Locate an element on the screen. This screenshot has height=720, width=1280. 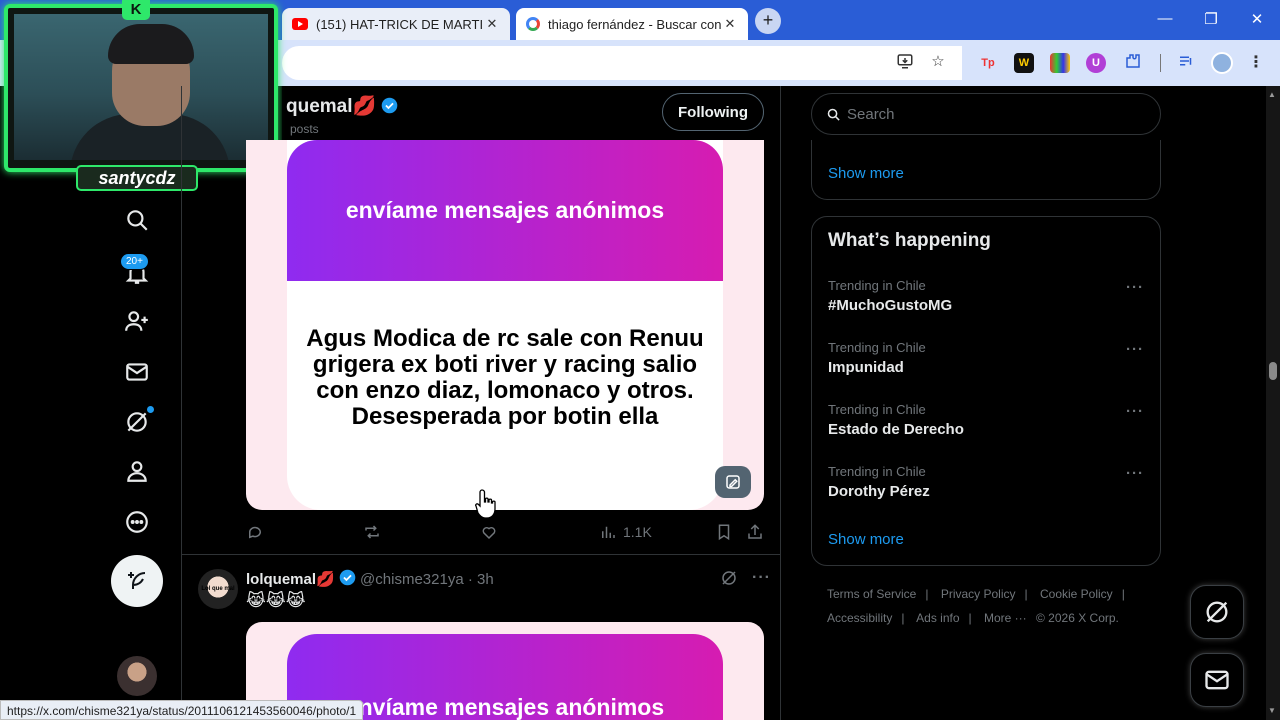
post-time: 3h is located at coordinates (485, 579).